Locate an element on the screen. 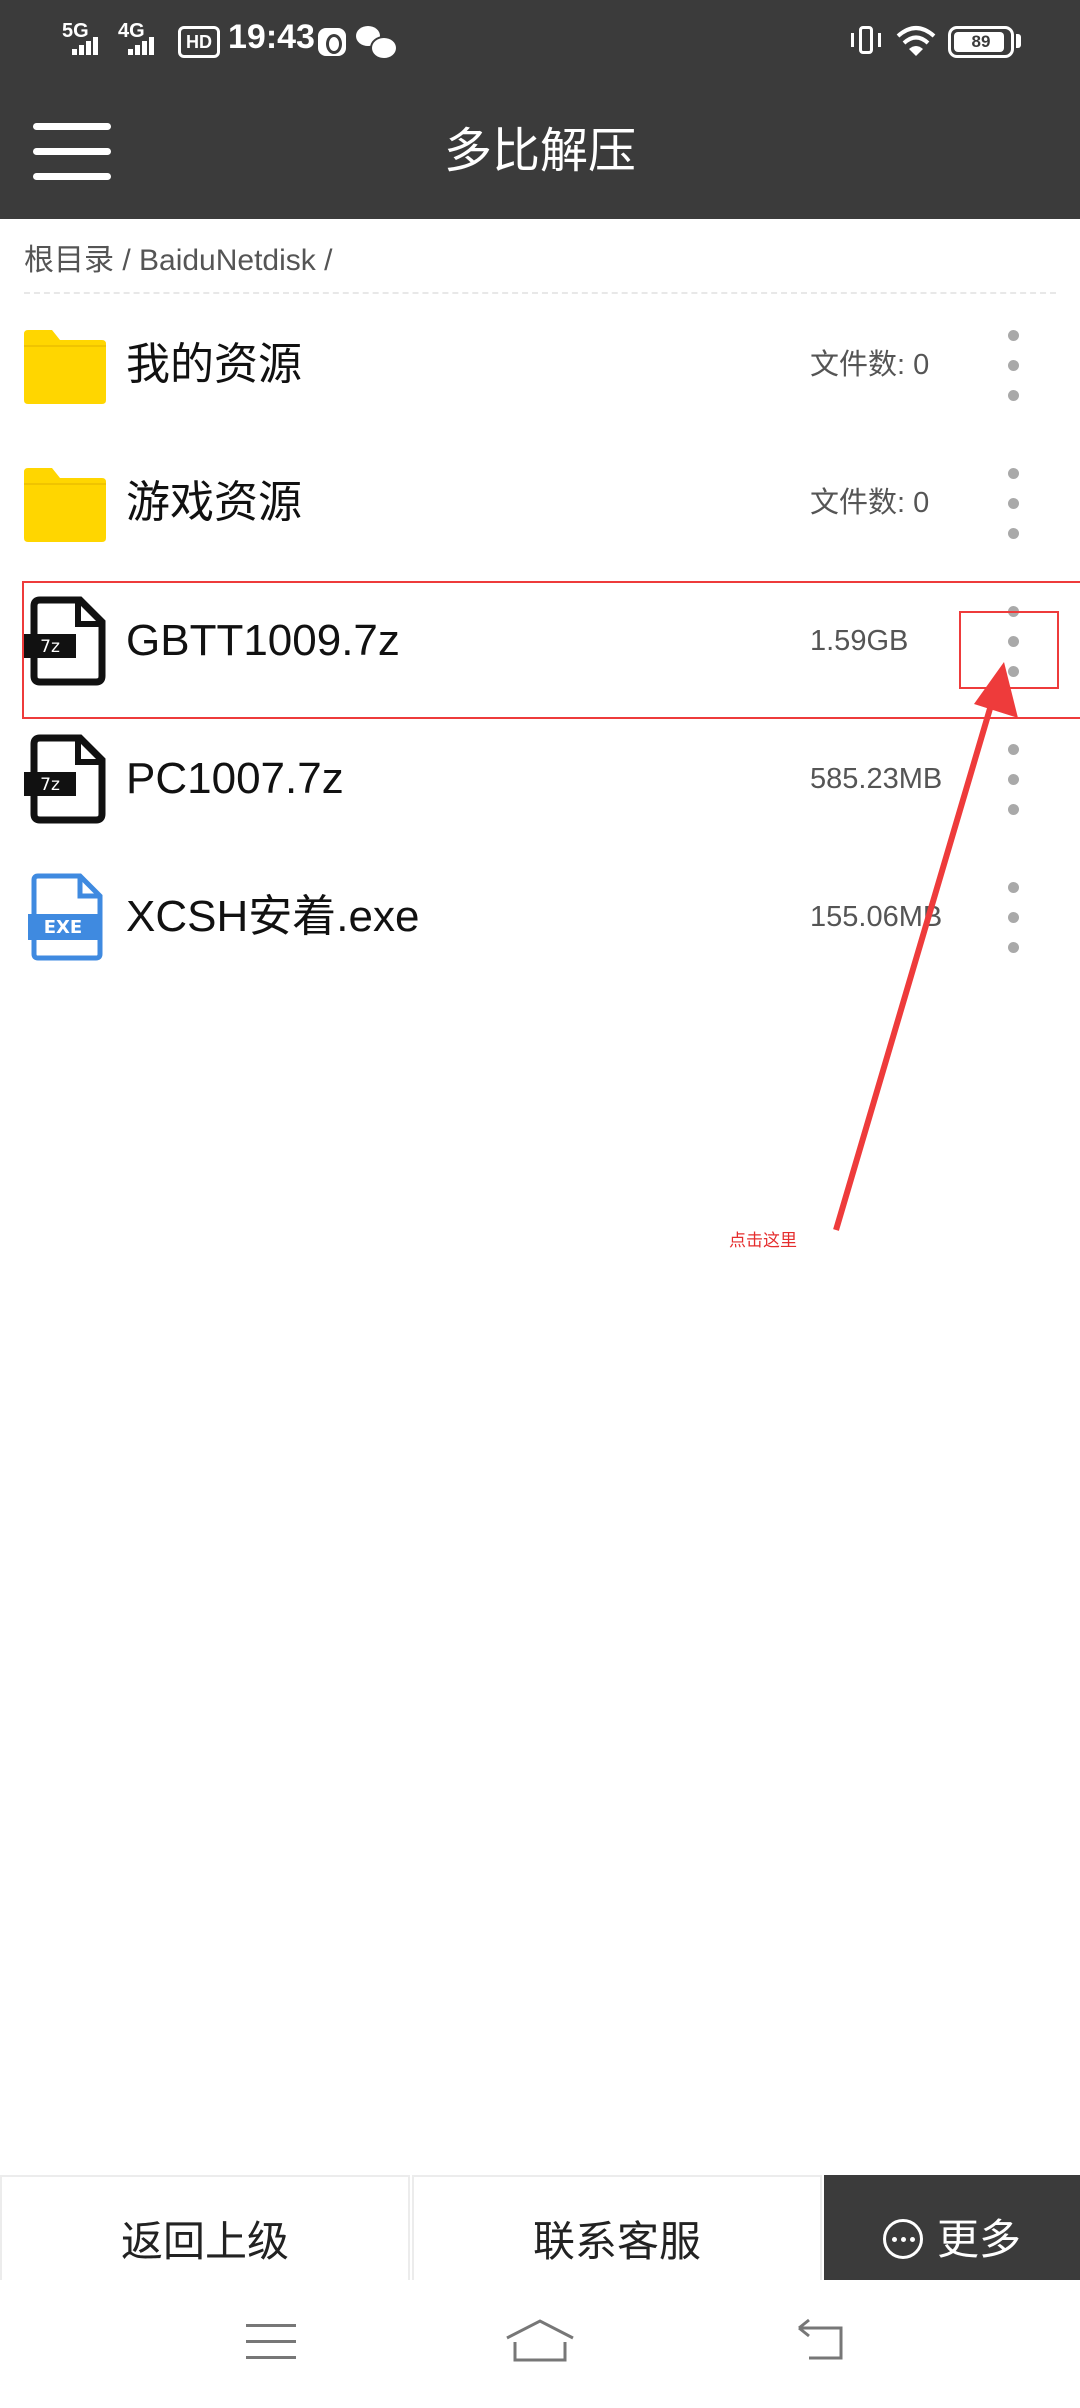  status-bar: 5G 4G HD 19:43 89 is located at coordinates (540, 42).